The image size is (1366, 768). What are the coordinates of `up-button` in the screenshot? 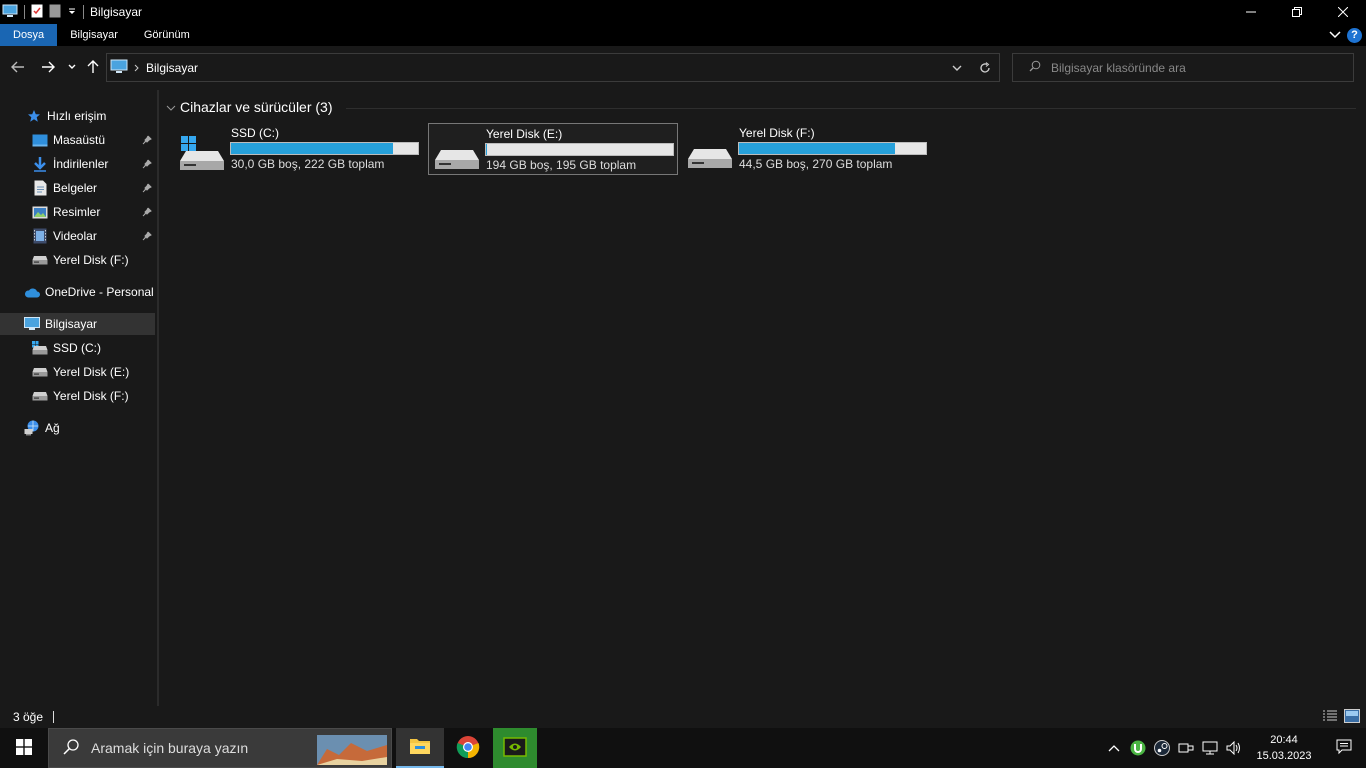 It's located at (93, 67).